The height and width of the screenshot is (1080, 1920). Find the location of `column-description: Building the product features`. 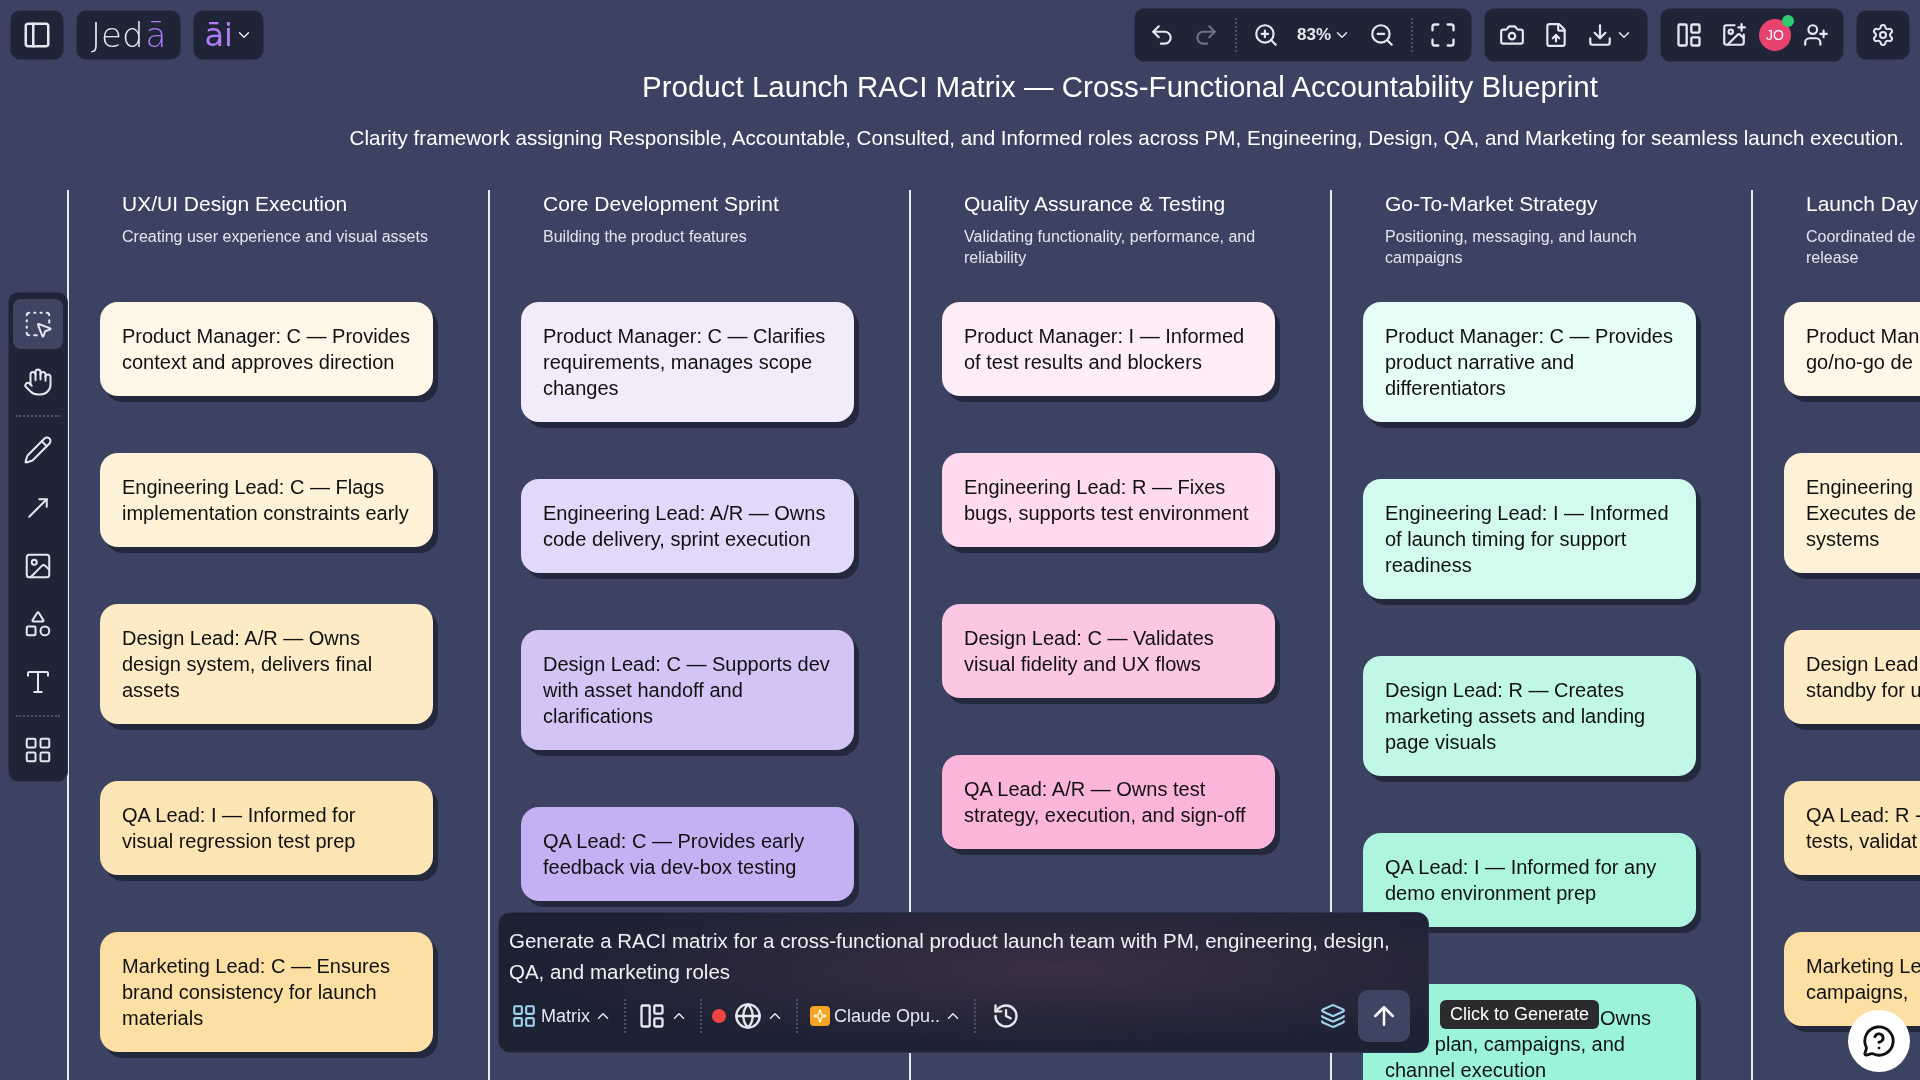

column-description: Building the product features is located at coordinates (645, 237).